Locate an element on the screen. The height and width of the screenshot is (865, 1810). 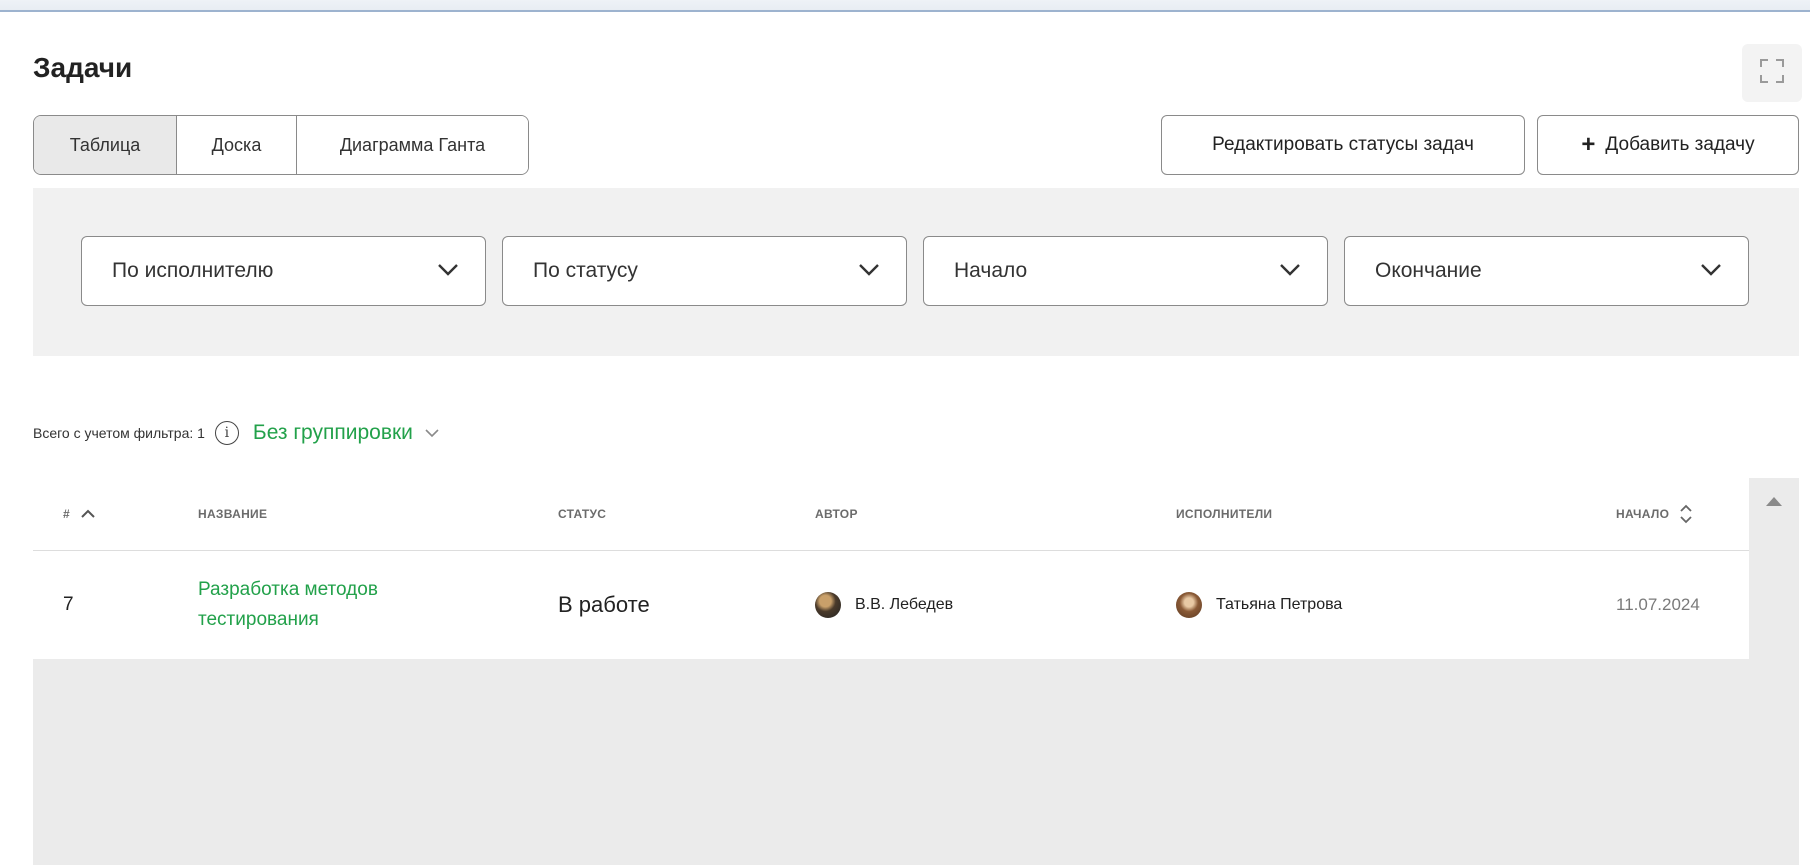
task-assignee: Татьяна Петрова is located at coordinates (1259, 605).